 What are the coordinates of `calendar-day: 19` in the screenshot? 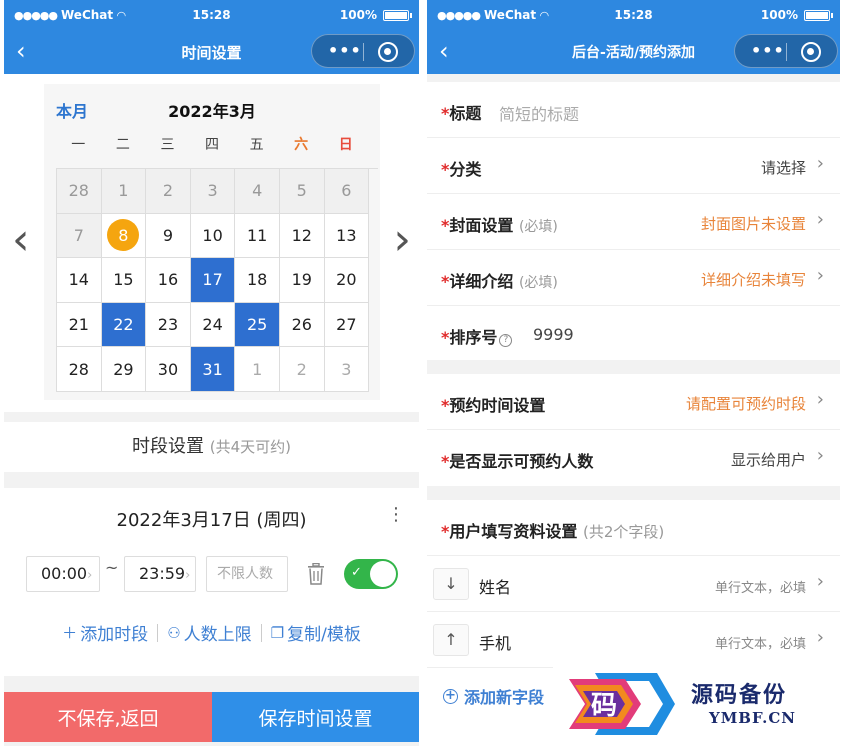 It's located at (302, 280).